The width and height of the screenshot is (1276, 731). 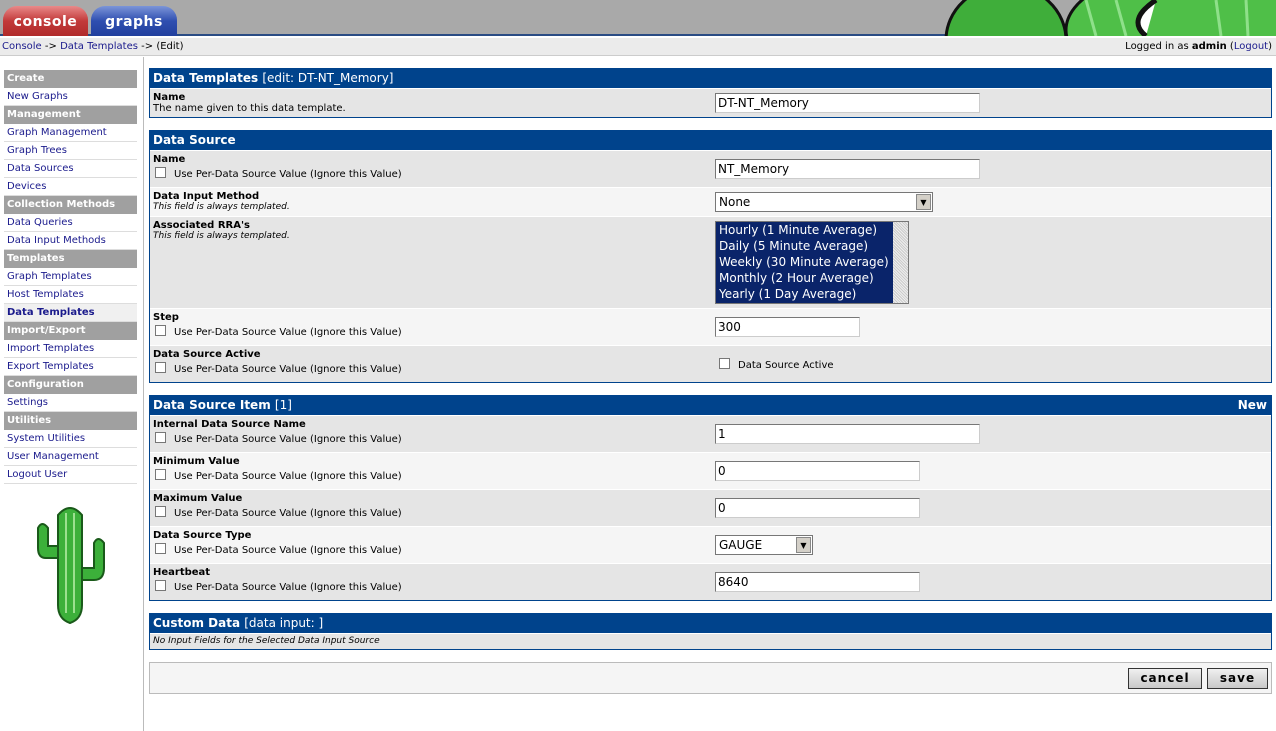 What do you see at coordinates (70, 295) in the screenshot?
I see `sidebar-item-host-templates: Host Templates` at bounding box center [70, 295].